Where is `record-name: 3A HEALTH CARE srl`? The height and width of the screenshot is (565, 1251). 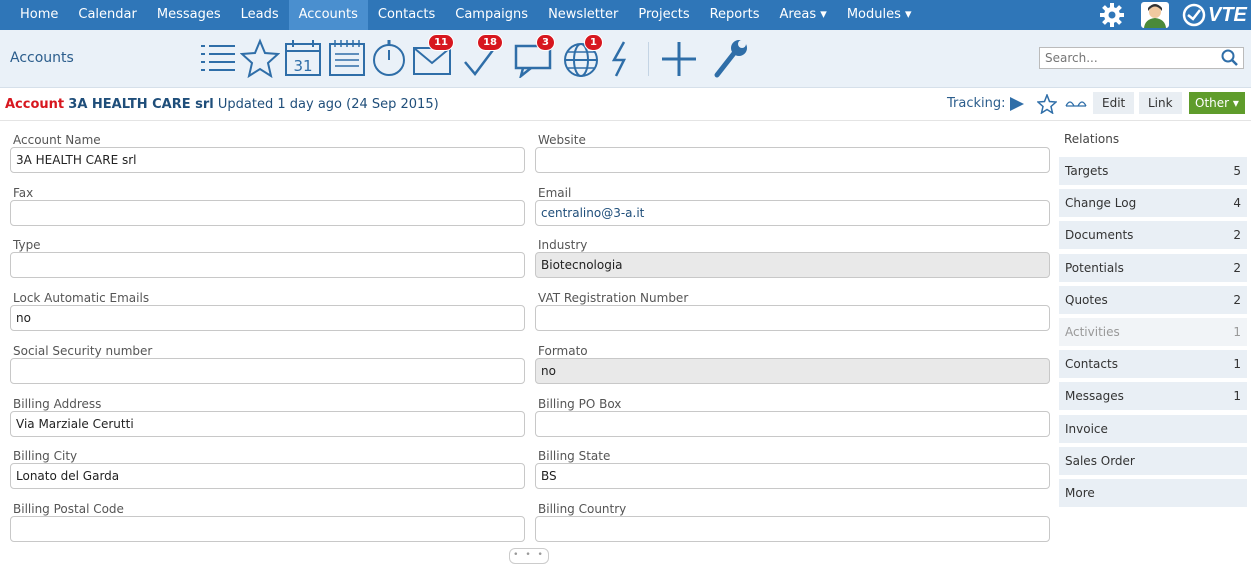 record-name: 3A HEALTH CARE srl is located at coordinates (141, 104).